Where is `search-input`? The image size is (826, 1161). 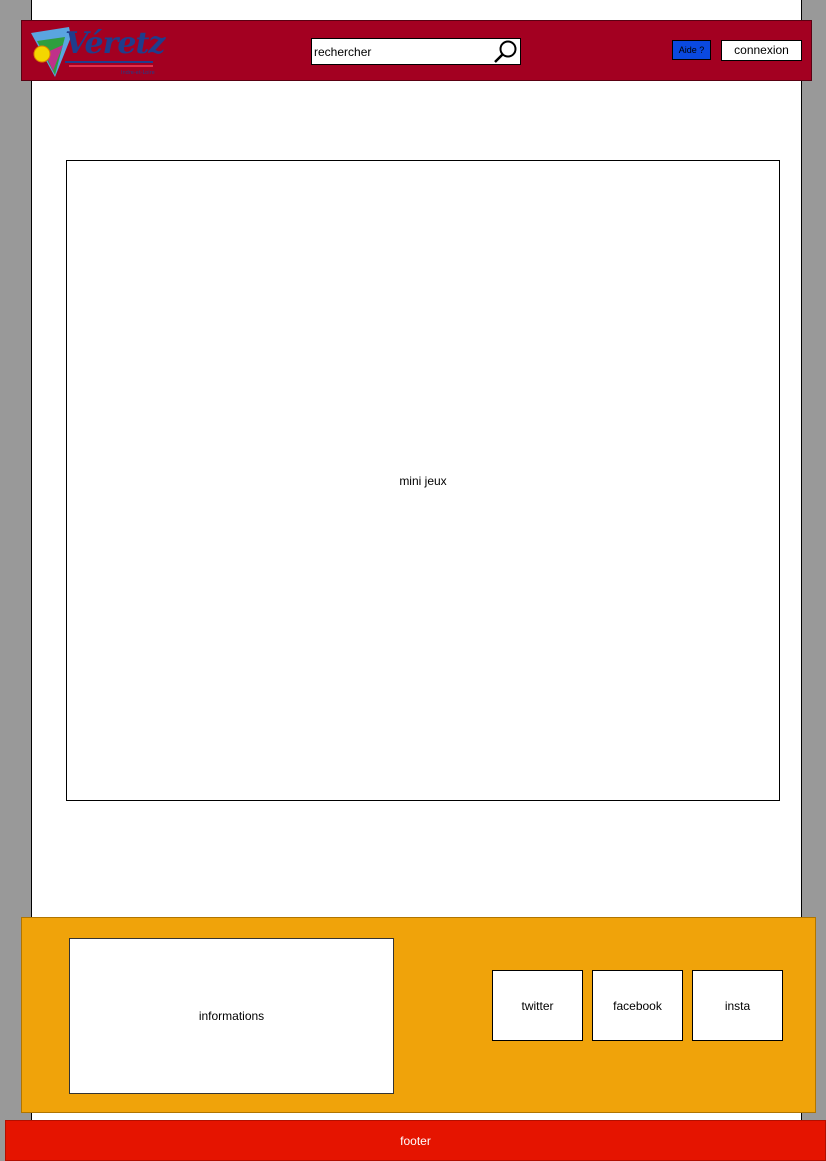 search-input is located at coordinates (401, 51).